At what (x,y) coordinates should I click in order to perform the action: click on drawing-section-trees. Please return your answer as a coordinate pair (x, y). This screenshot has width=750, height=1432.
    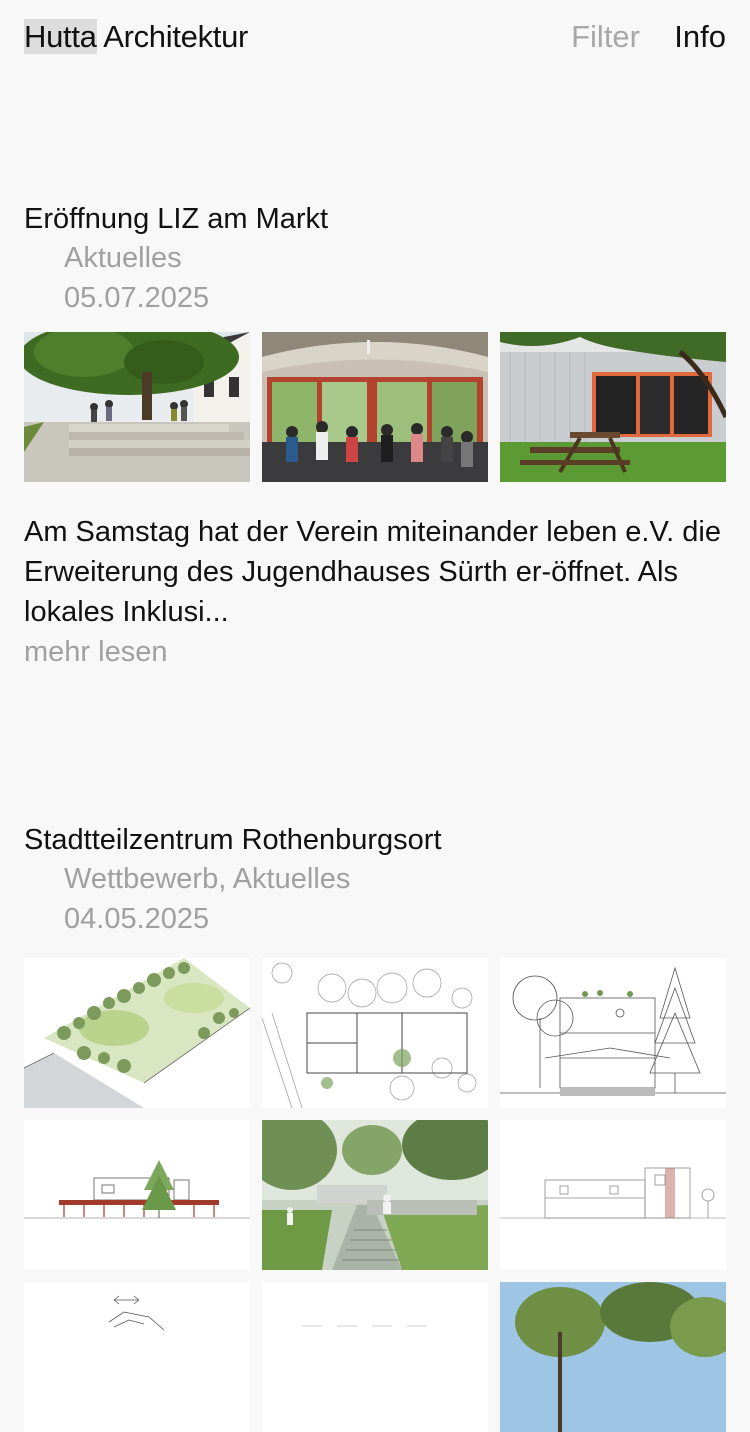
    Looking at the image, I should click on (613, 1033).